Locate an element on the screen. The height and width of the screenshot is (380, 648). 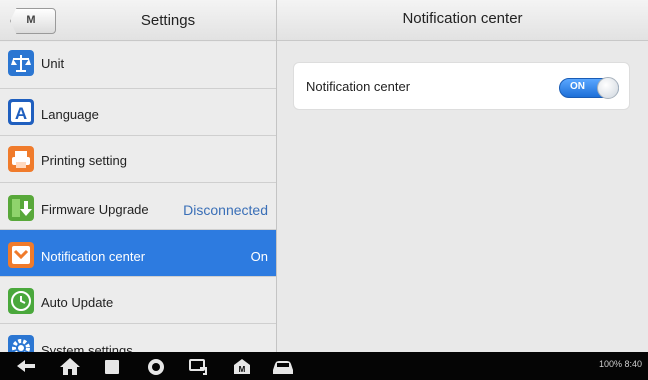
menu-item-firmware-upgrade: Firmware Upgrade Disconnected is located at coordinates (138, 206).